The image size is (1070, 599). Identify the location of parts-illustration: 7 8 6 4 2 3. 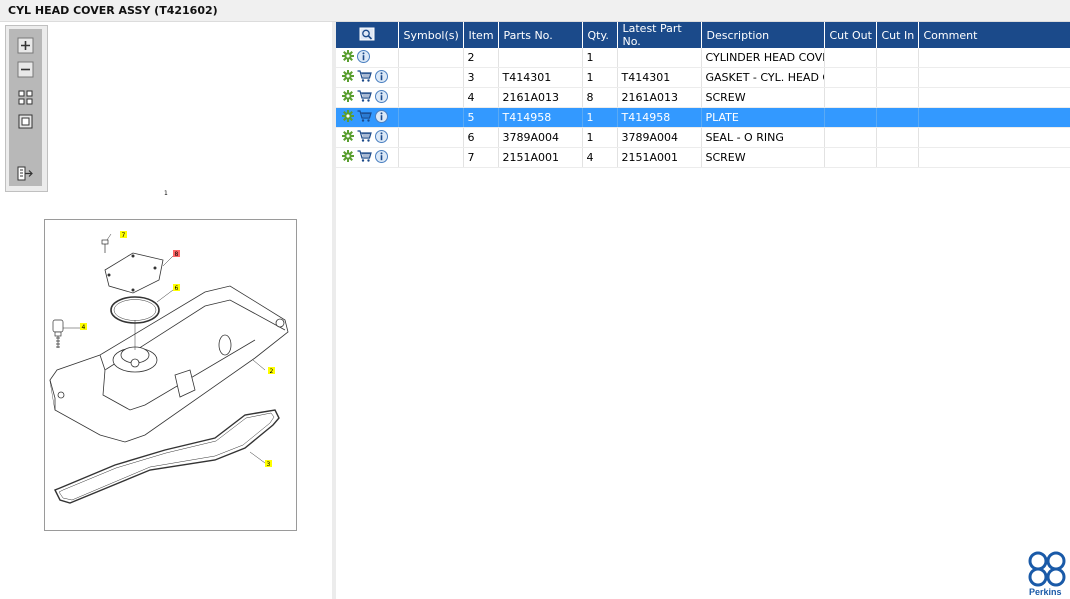
(169, 358).